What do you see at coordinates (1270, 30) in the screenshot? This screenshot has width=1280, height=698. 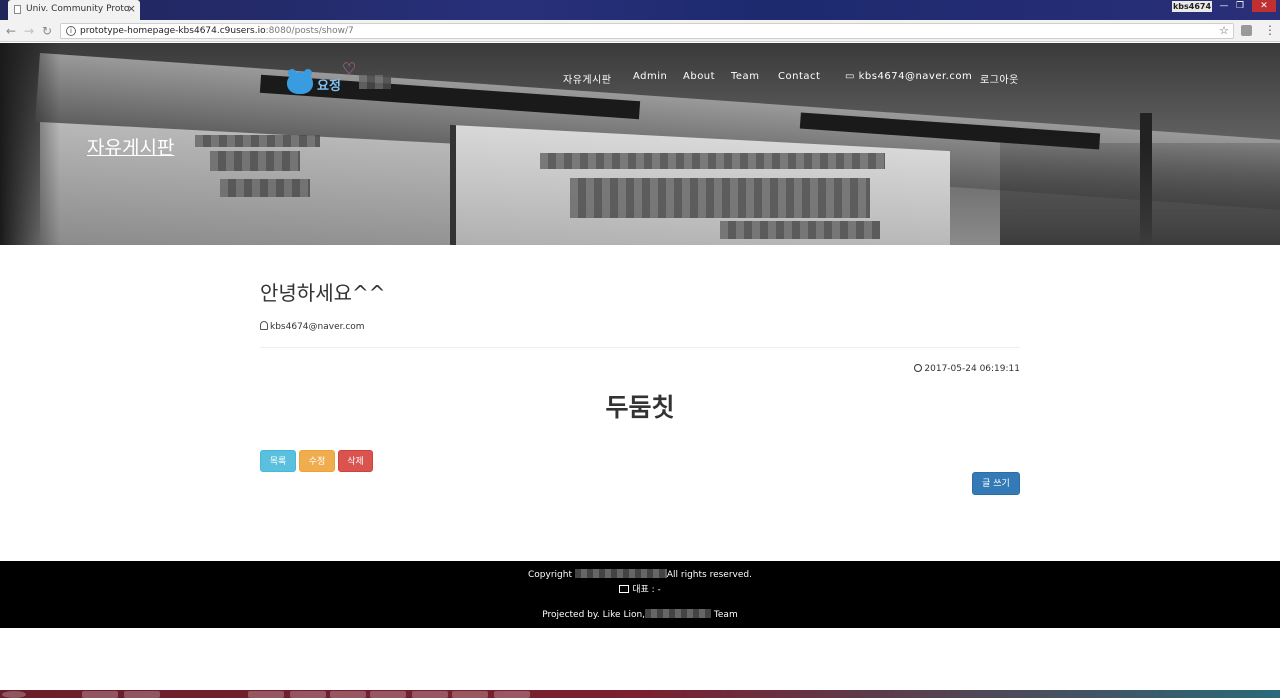 I see `browser-menu-icon: ⋮` at bounding box center [1270, 30].